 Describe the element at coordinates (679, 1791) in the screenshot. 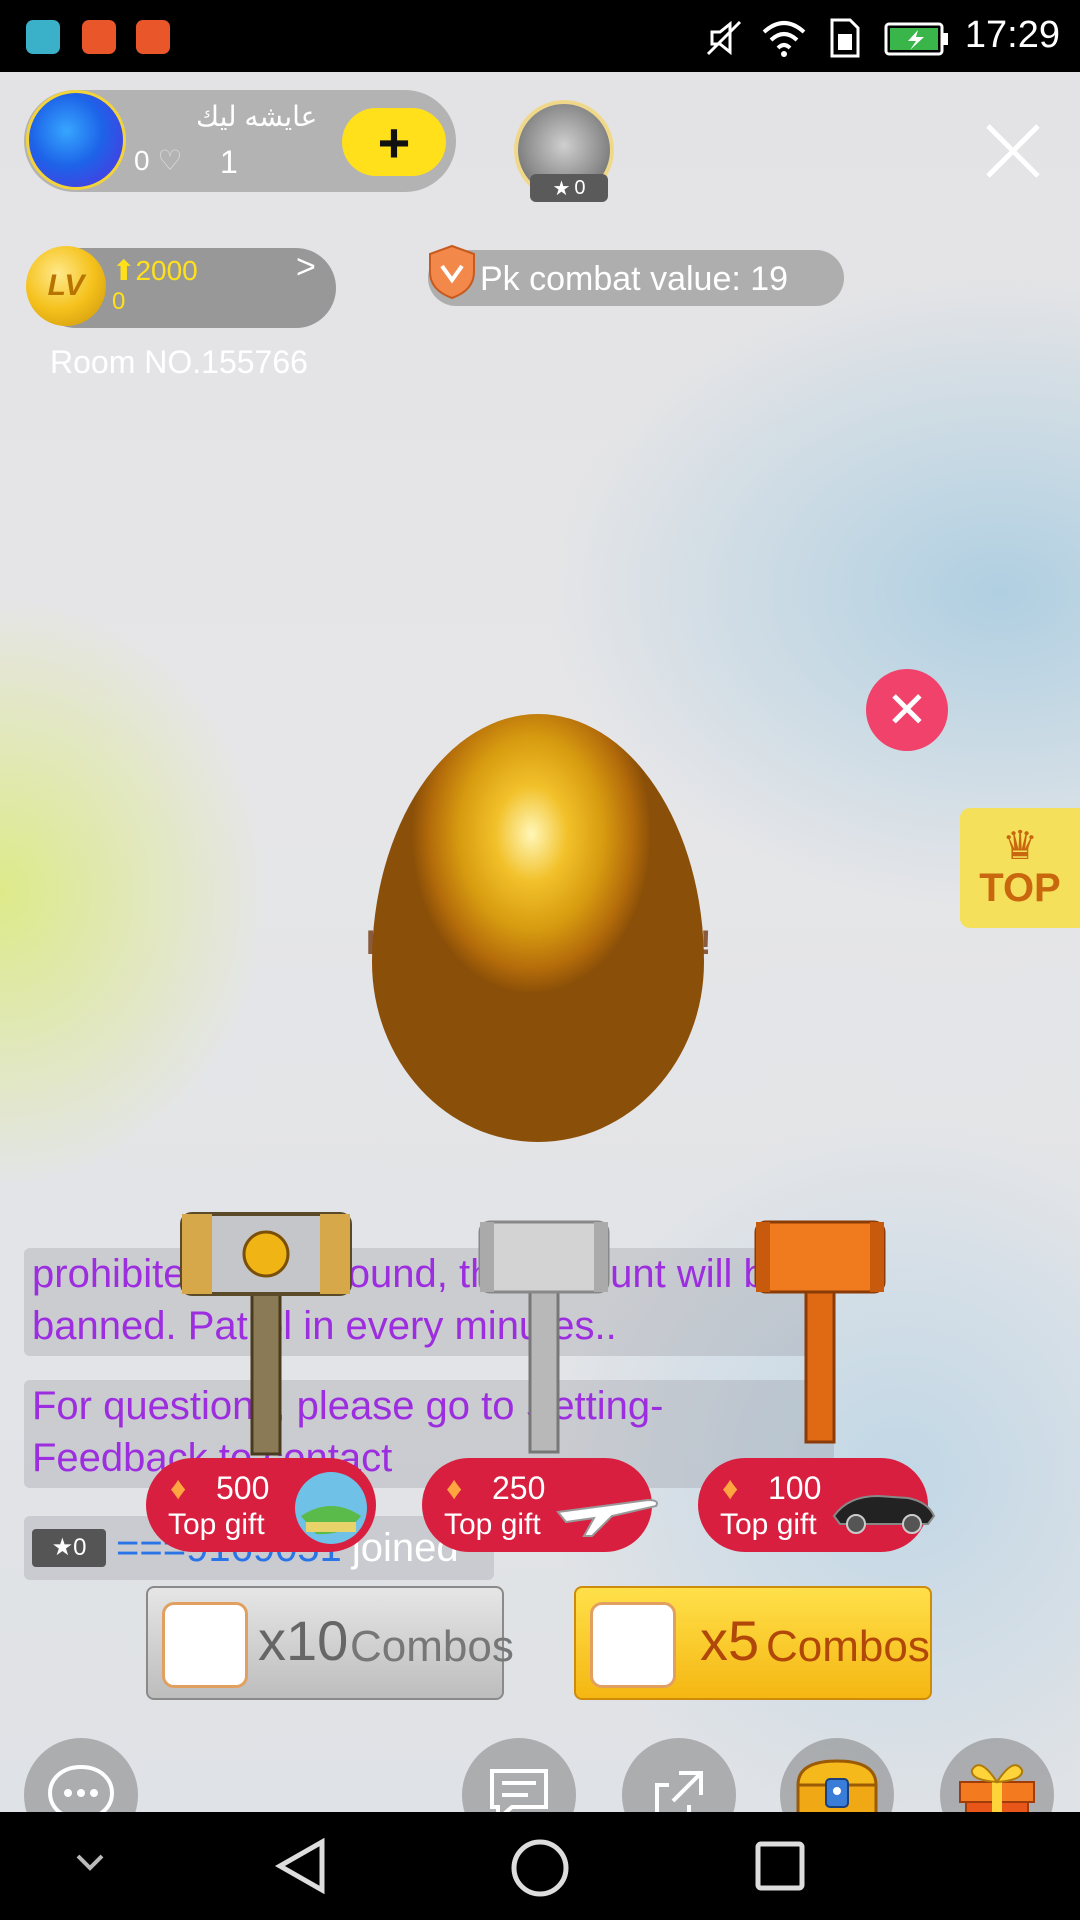

I see `share-icon` at that location.